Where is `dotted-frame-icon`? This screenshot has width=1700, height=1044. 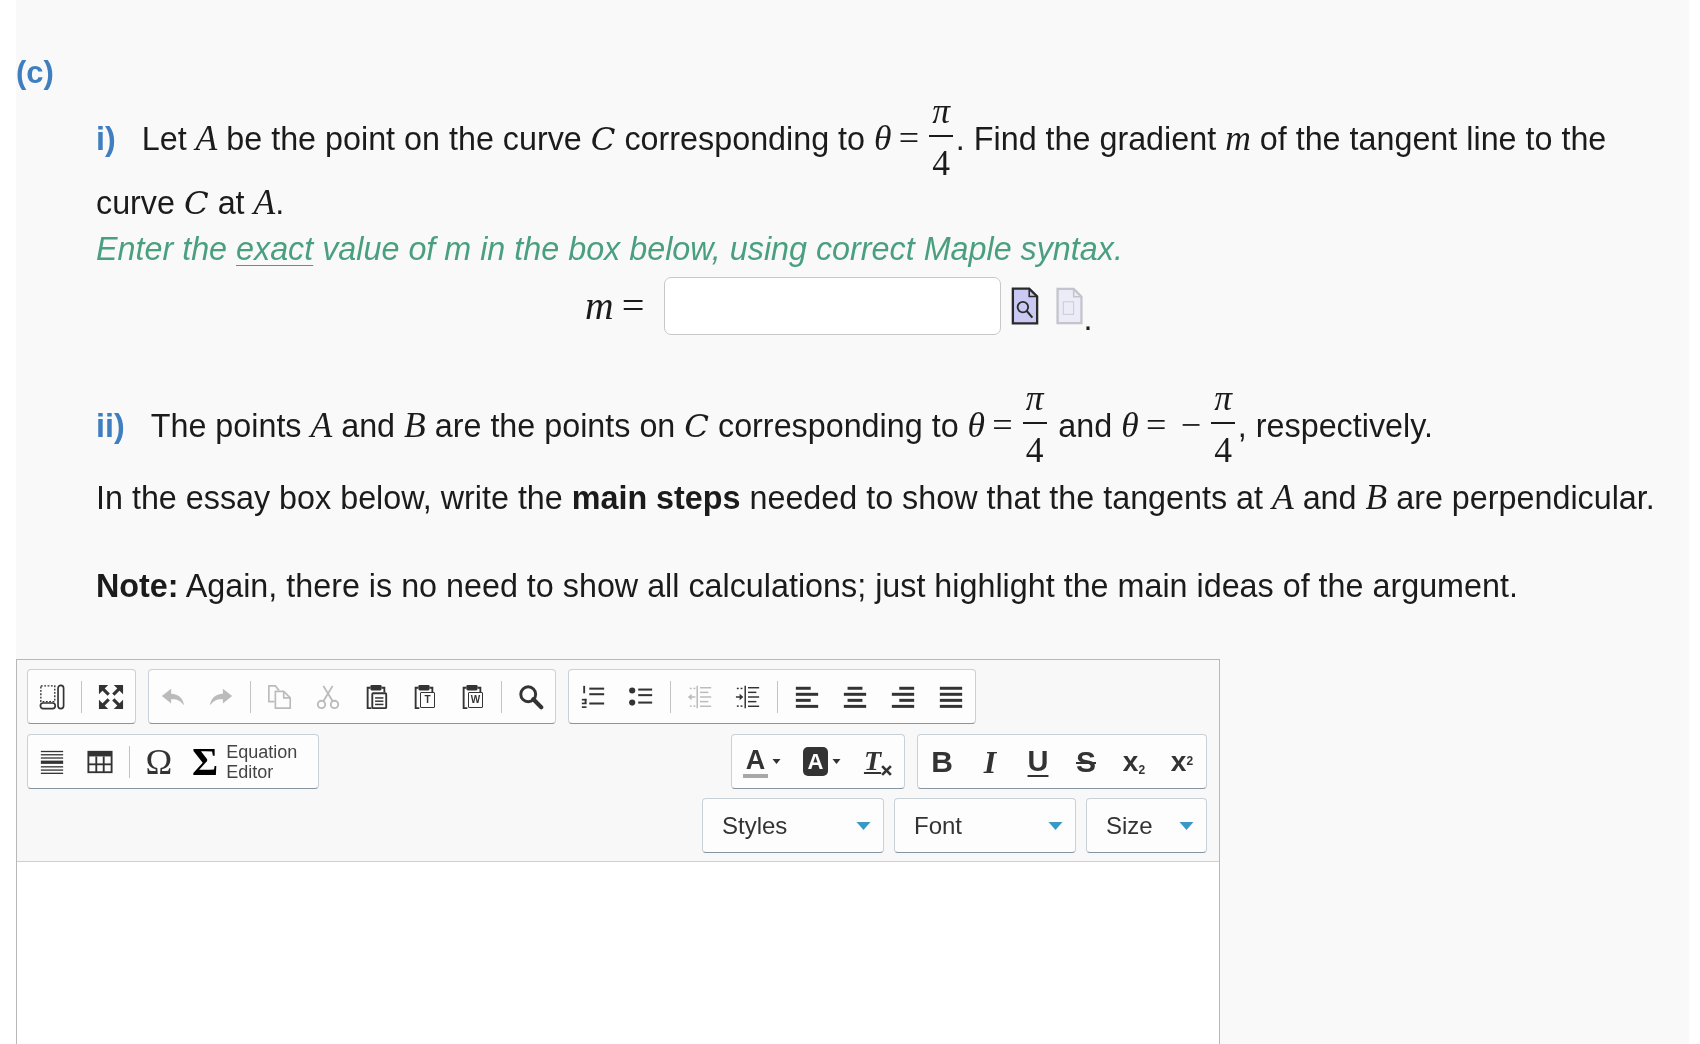 dotted-frame-icon is located at coordinates (52, 696).